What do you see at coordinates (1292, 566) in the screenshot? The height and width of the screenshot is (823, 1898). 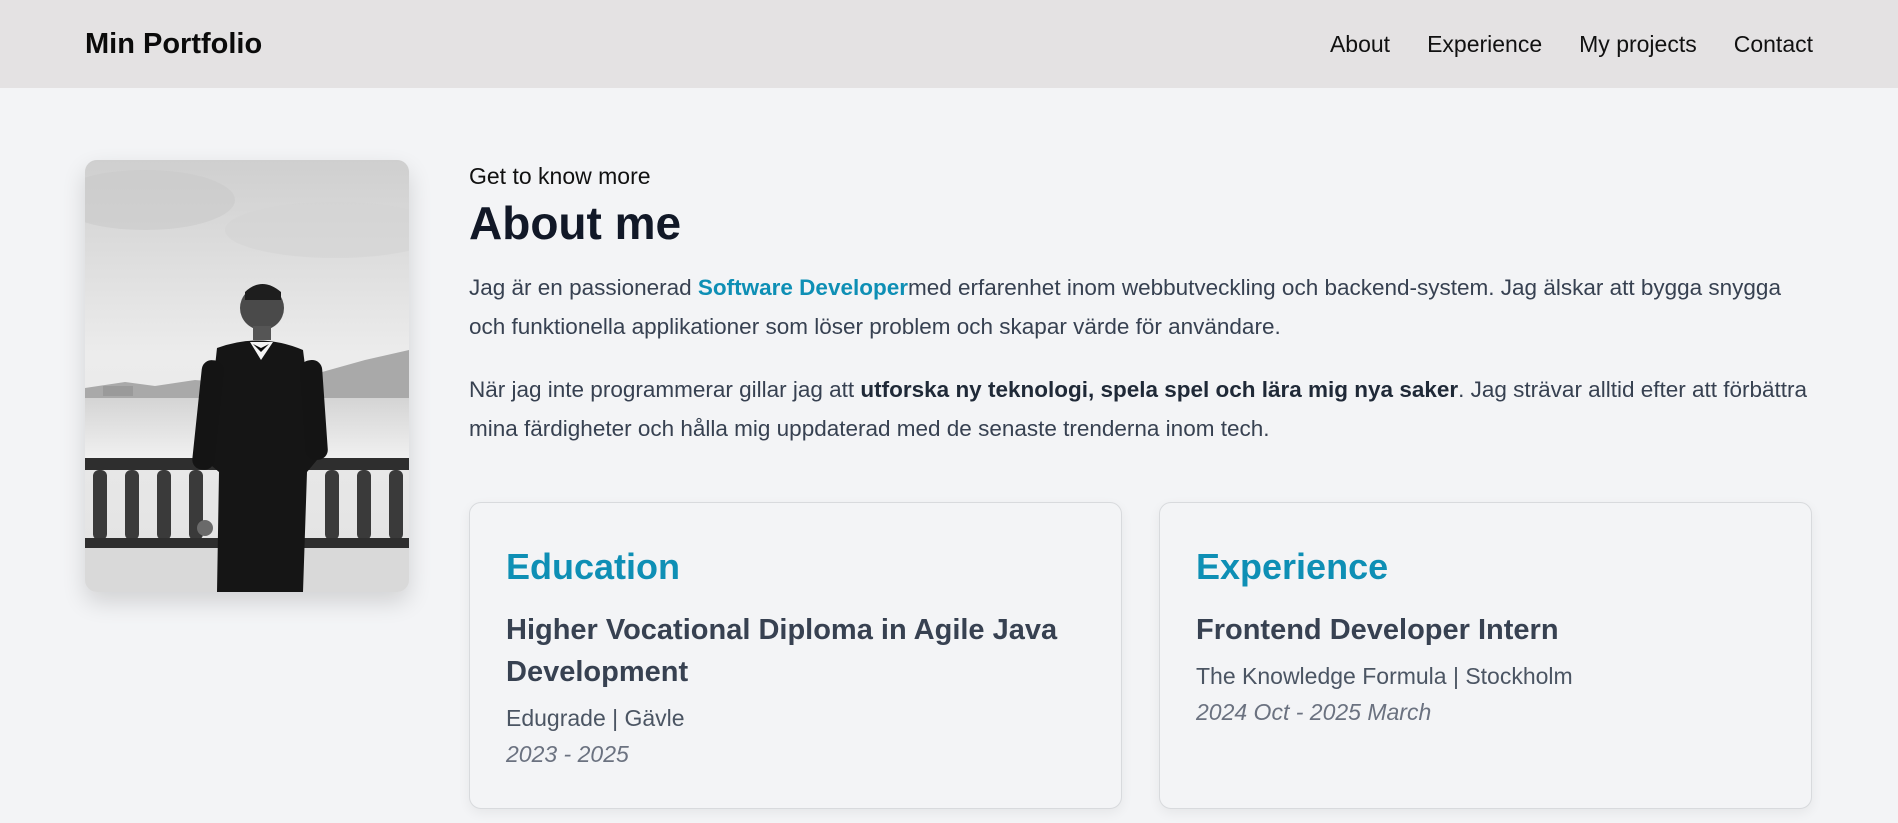 I see `card-title: Experience` at bounding box center [1292, 566].